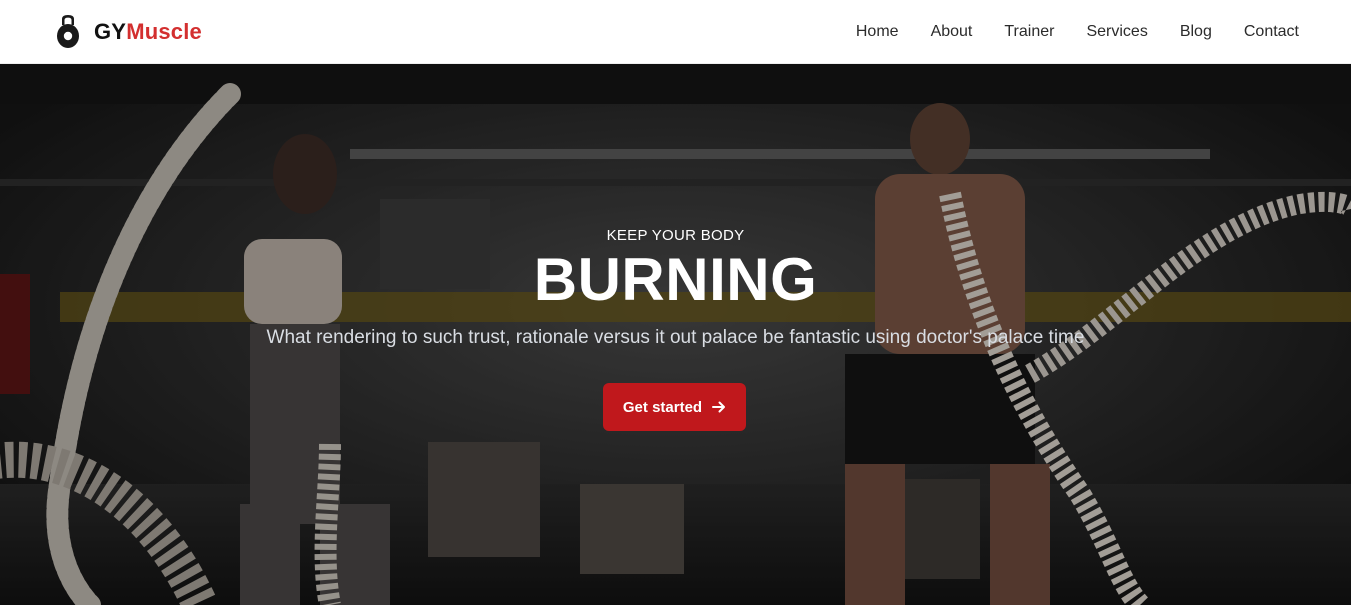 This screenshot has width=1351, height=605. I want to click on brand-name: GYMuscle, so click(148, 32).